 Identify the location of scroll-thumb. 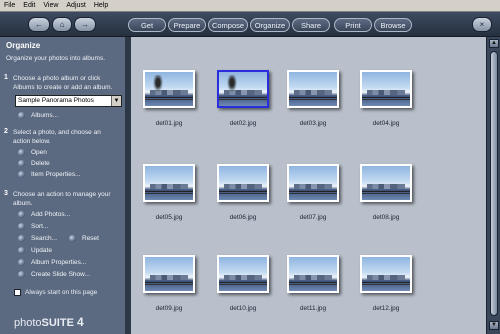
(494, 183).